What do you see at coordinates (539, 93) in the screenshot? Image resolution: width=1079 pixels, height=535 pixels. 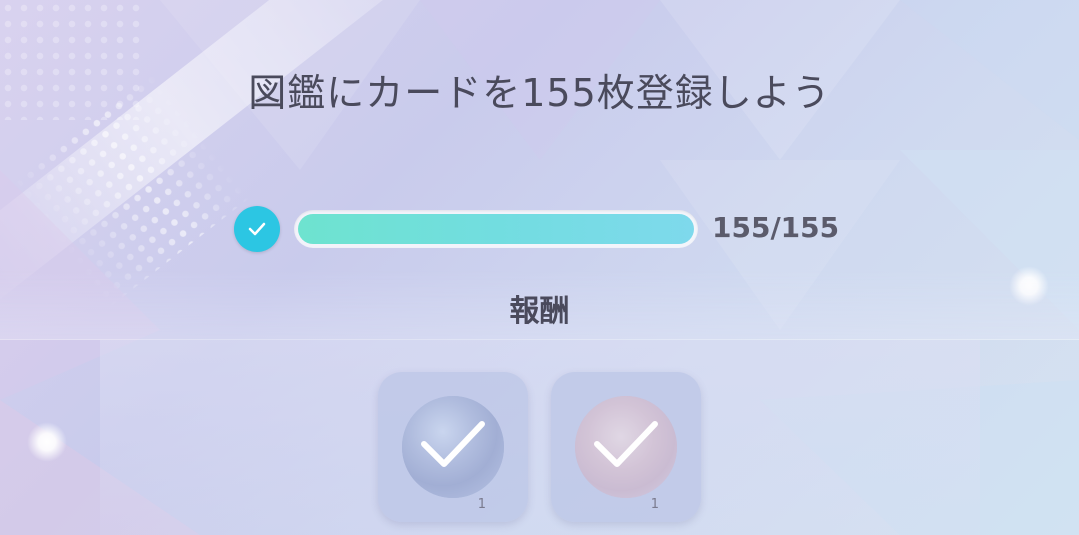 I see `mission-title: 図鑑にカードを155枚登録しよう` at bounding box center [539, 93].